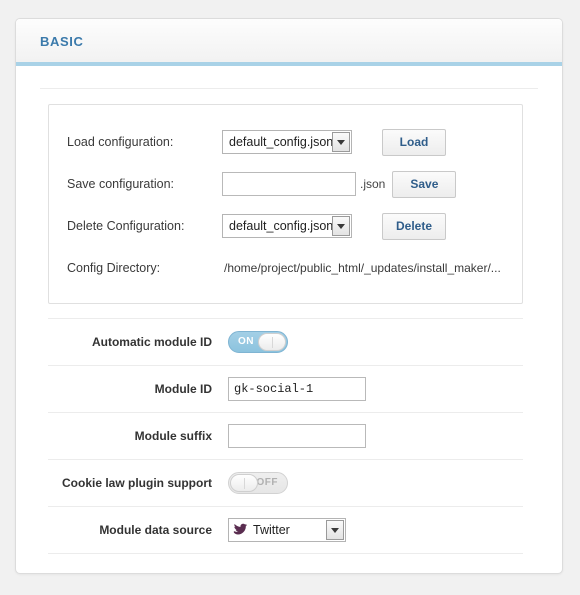 Image resolution: width=580 pixels, height=595 pixels. I want to click on load-configuration-control: default_config.json Load, so click(334, 142).